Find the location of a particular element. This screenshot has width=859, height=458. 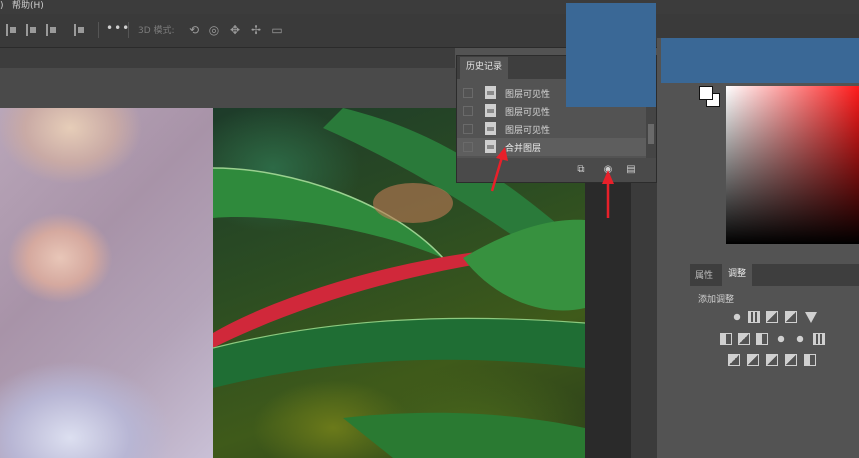

color-picker-field is located at coordinates (792, 165).